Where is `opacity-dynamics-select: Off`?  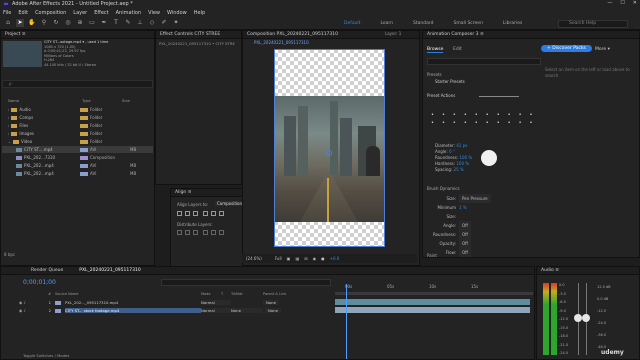
opacity-dynamics-select: Off is located at coordinates (465, 243).